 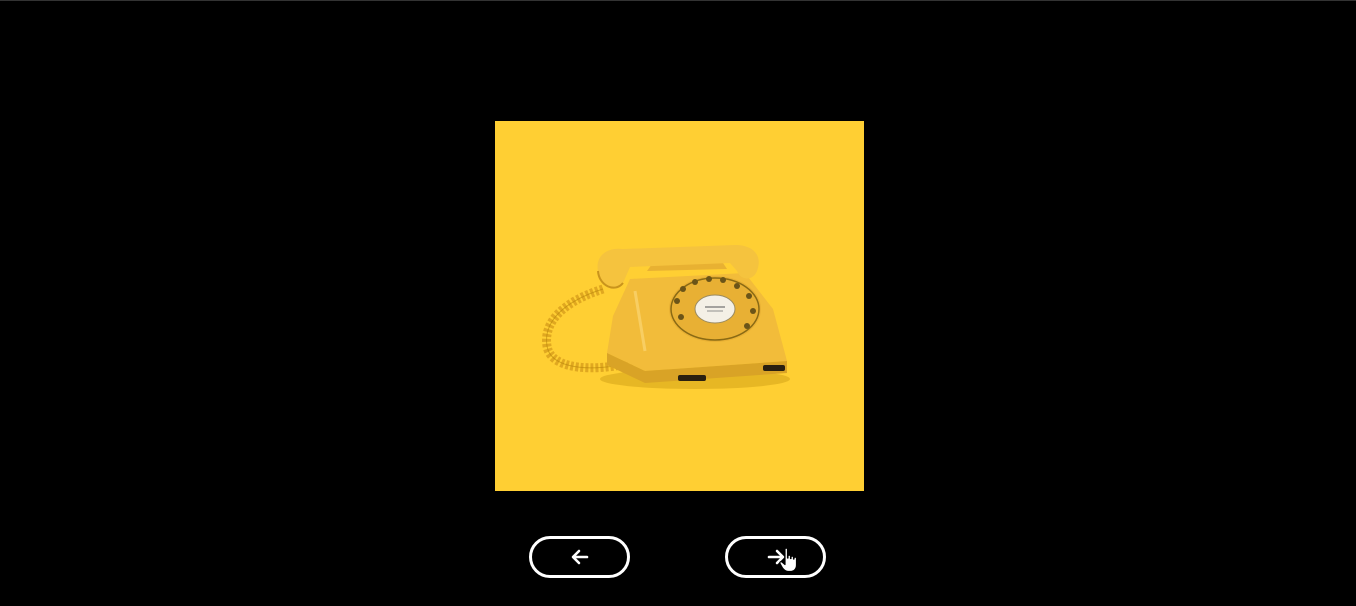 I want to click on next-button, so click(x=775, y=557).